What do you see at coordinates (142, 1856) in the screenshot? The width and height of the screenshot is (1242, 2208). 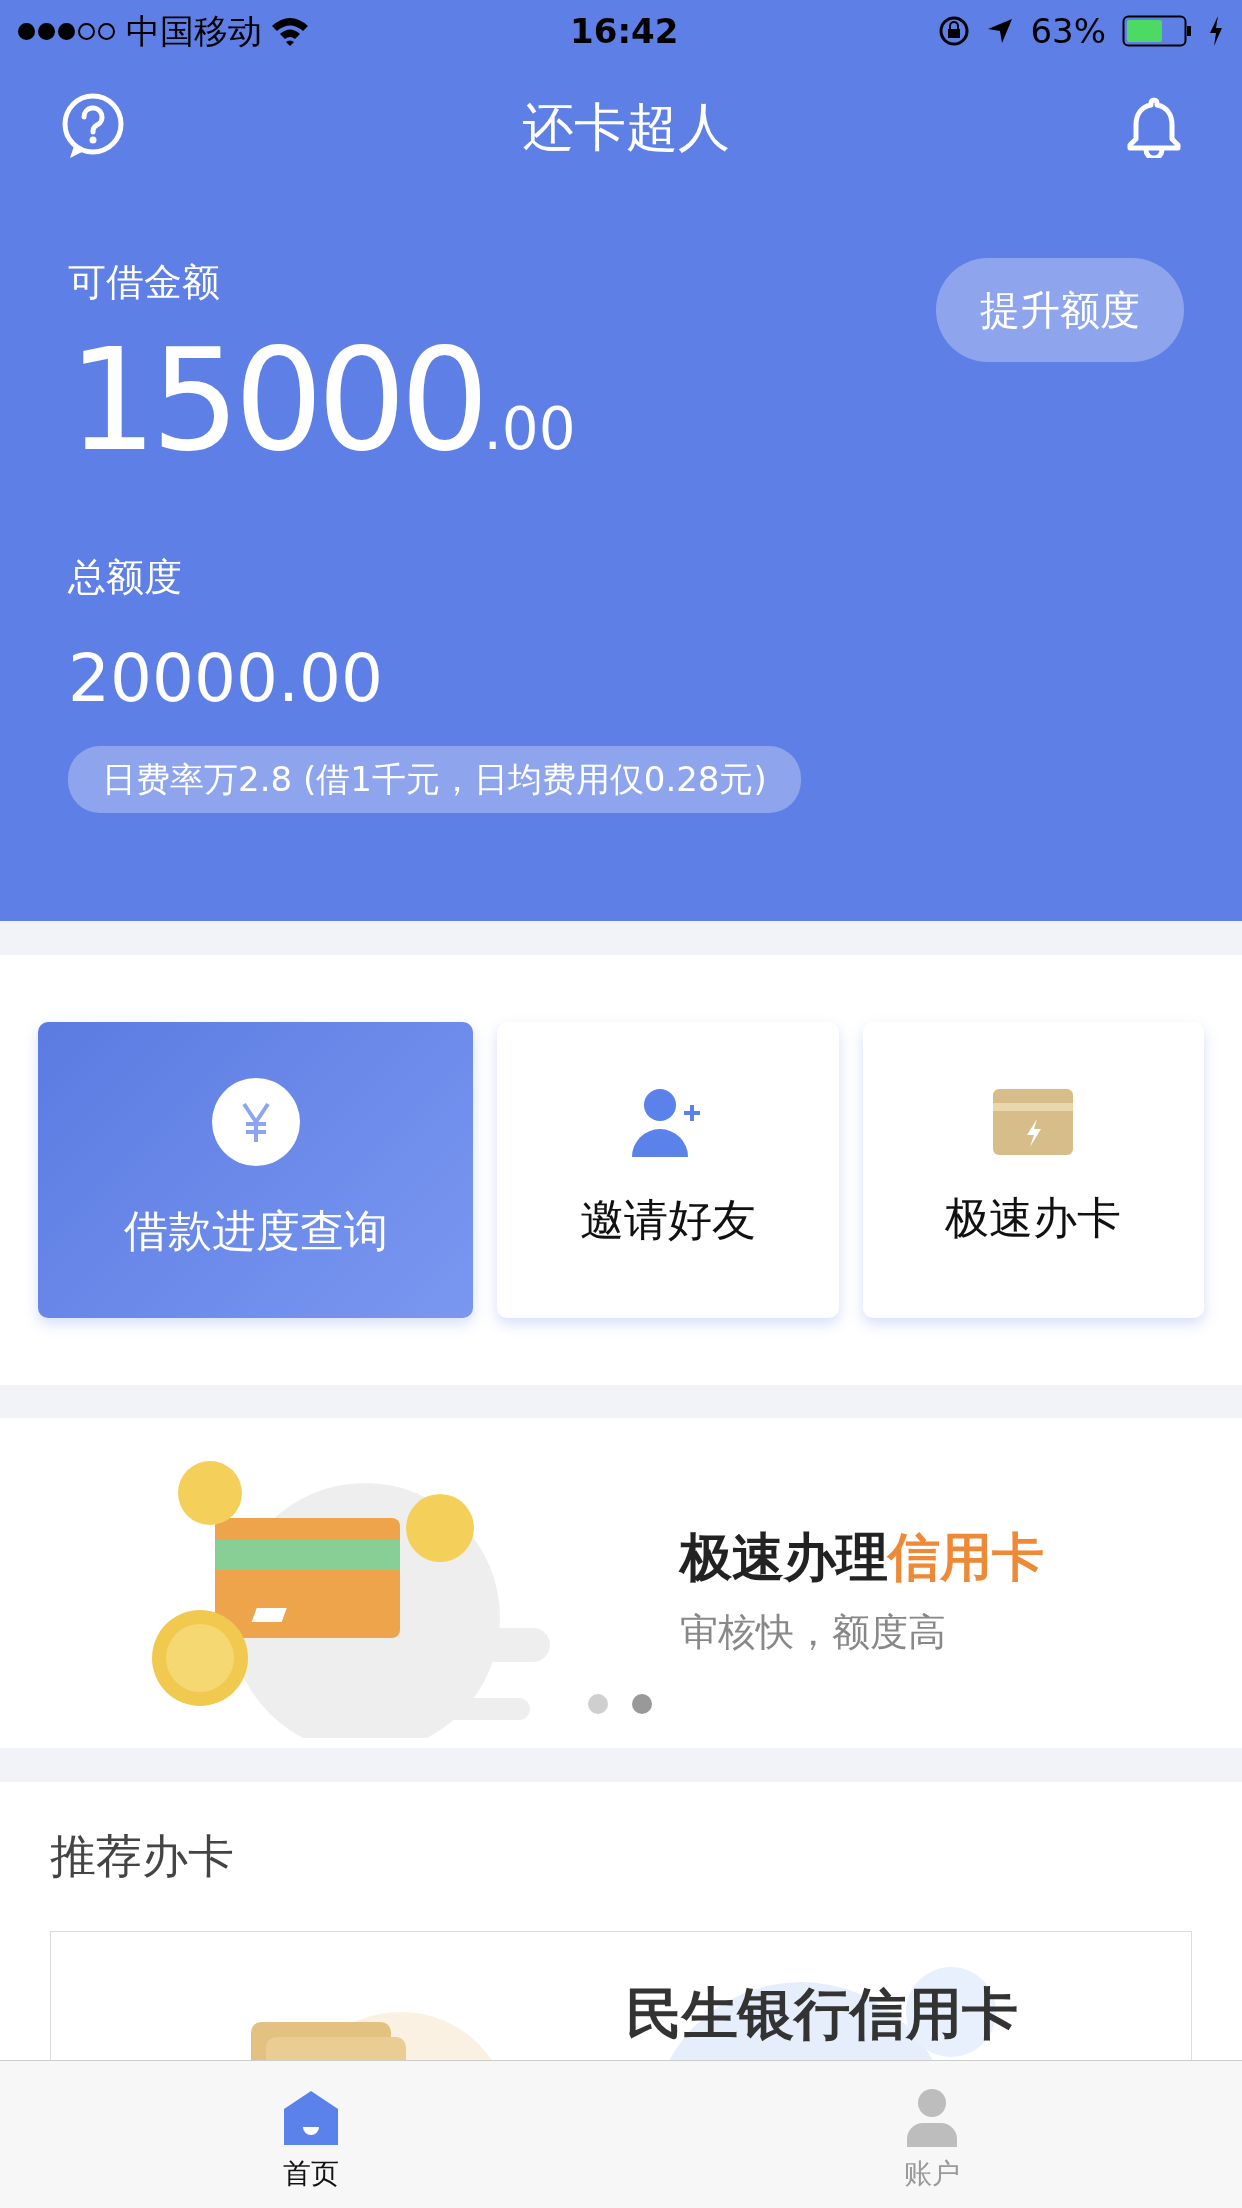 I see `section-title: 推荐办卡` at bounding box center [142, 1856].